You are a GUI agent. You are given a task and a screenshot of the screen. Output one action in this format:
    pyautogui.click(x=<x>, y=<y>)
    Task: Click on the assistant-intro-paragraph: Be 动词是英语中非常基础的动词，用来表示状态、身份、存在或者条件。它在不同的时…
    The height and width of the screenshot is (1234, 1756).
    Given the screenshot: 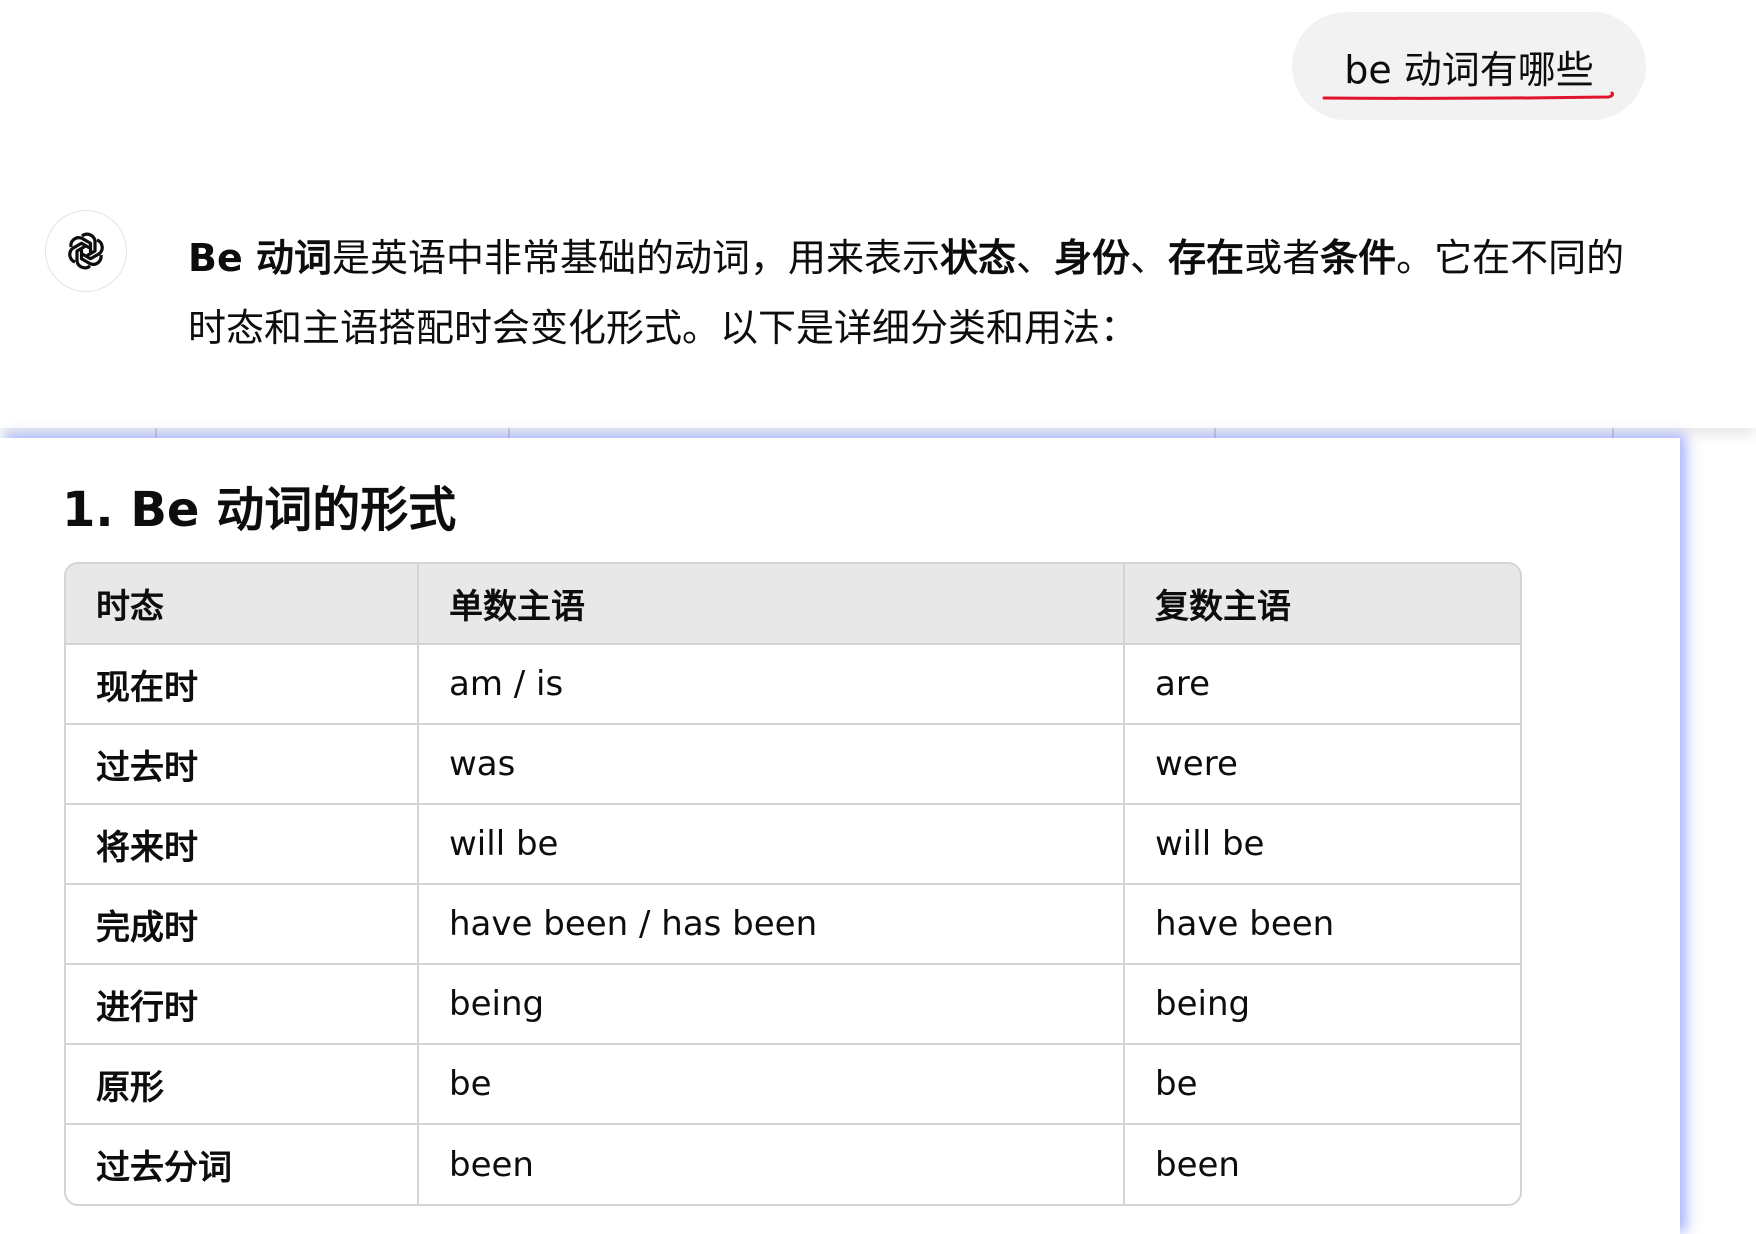 What is the action you would take?
    pyautogui.click(x=923, y=293)
    